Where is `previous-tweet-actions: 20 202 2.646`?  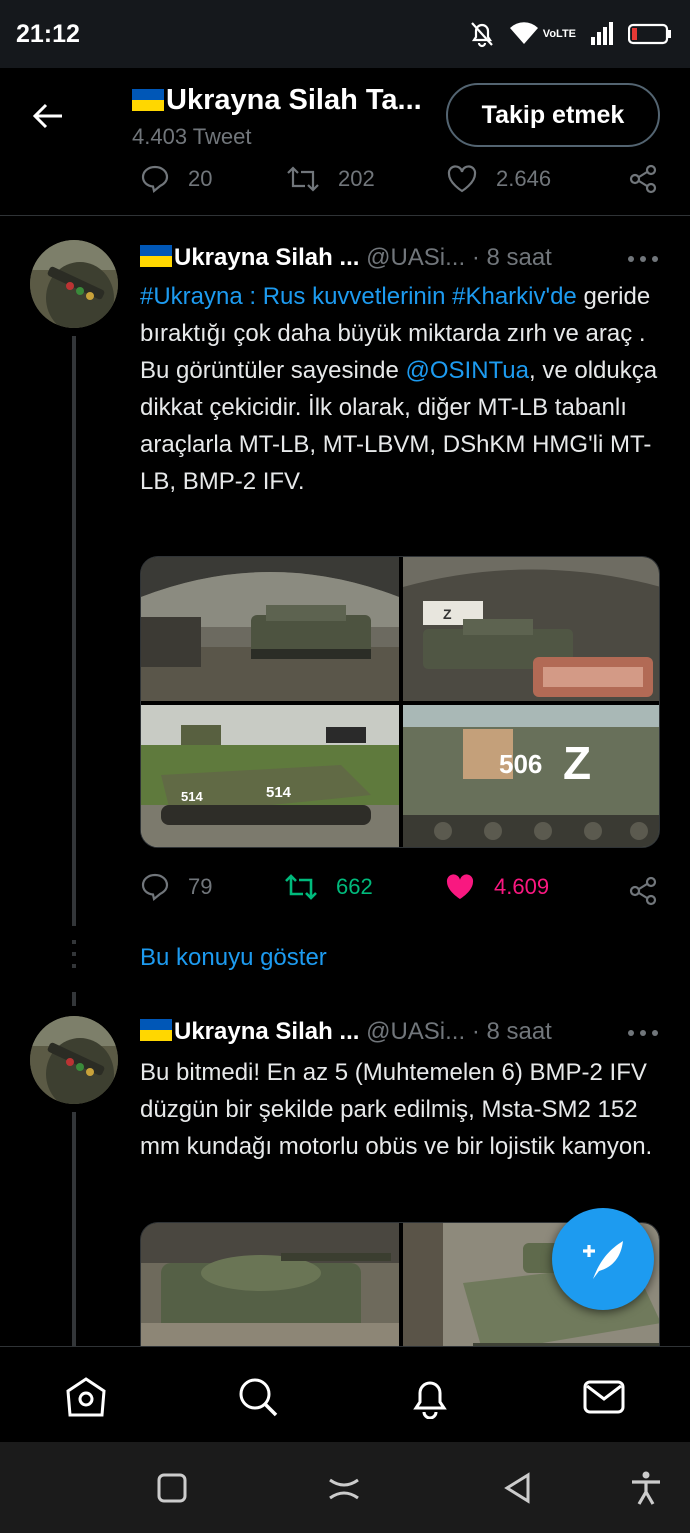 previous-tweet-actions: 20 202 2.646 is located at coordinates (400, 179).